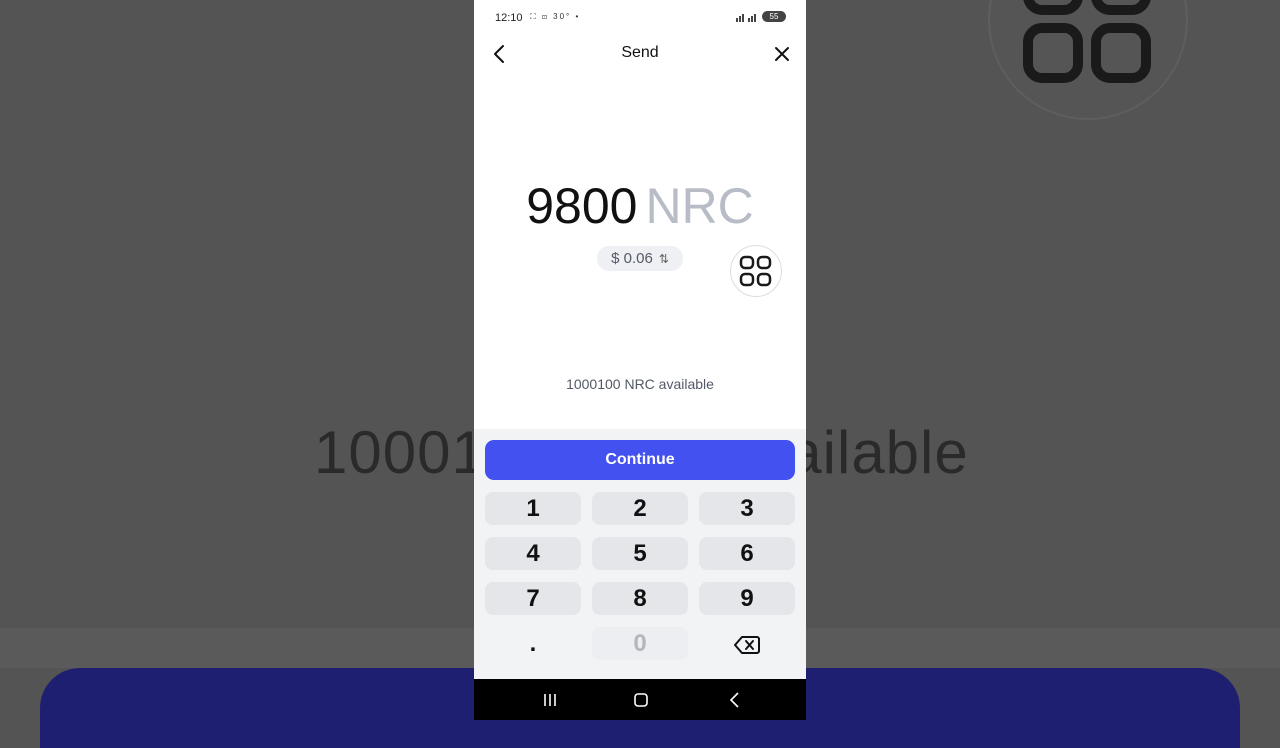 The image size is (1280, 748). I want to click on fiat-toggle-button: $ 0.06 ⇅, so click(640, 258).